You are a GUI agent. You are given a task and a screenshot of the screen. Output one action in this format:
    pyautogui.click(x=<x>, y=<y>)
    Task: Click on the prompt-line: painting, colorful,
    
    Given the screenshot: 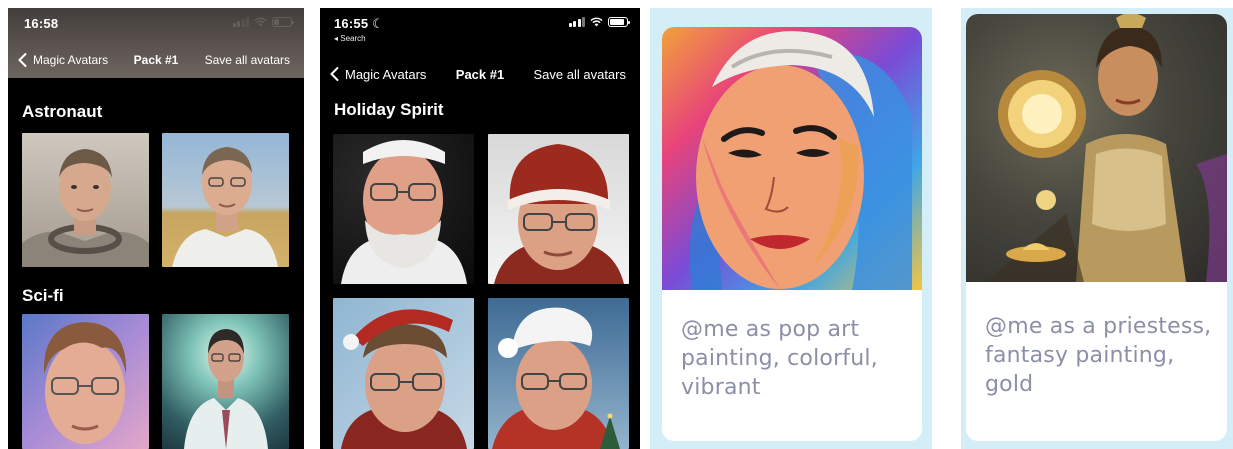 What is the action you would take?
    pyautogui.click(x=779, y=358)
    